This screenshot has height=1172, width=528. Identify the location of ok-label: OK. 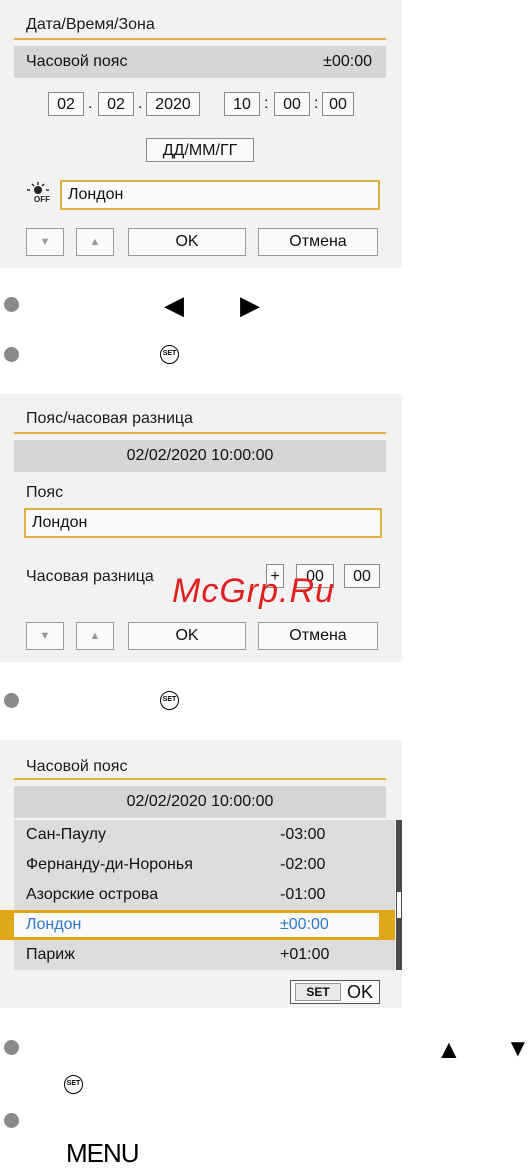
(360, 992).